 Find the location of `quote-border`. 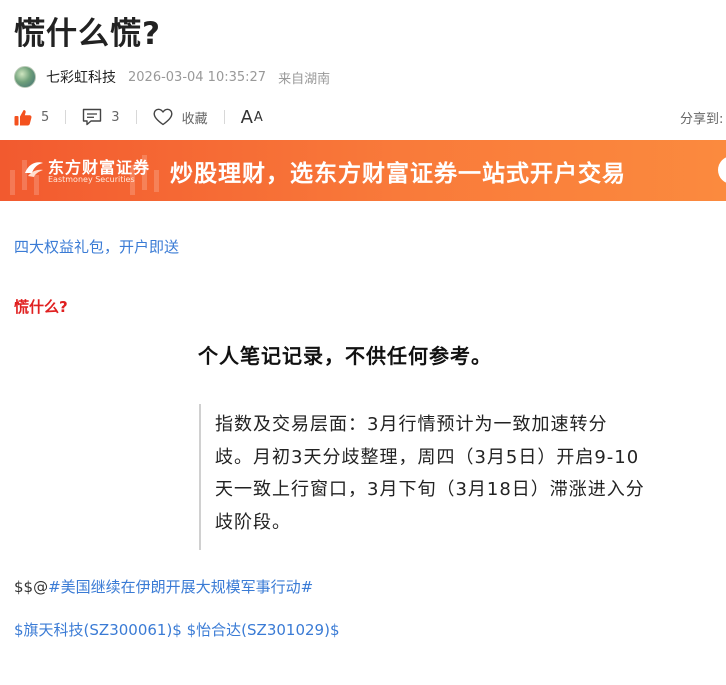

quote-border is located at coordinates (200, 477).